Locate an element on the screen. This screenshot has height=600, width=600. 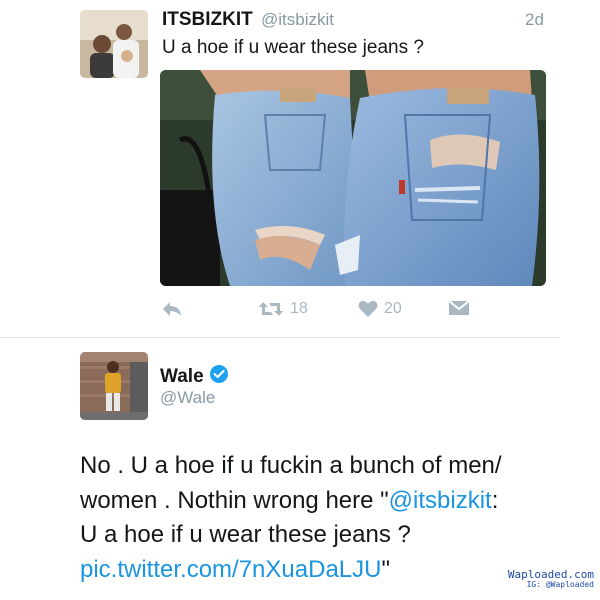
tweet-text: U a hoe if u wear these jeans ? is located at coordinates (293, 47).